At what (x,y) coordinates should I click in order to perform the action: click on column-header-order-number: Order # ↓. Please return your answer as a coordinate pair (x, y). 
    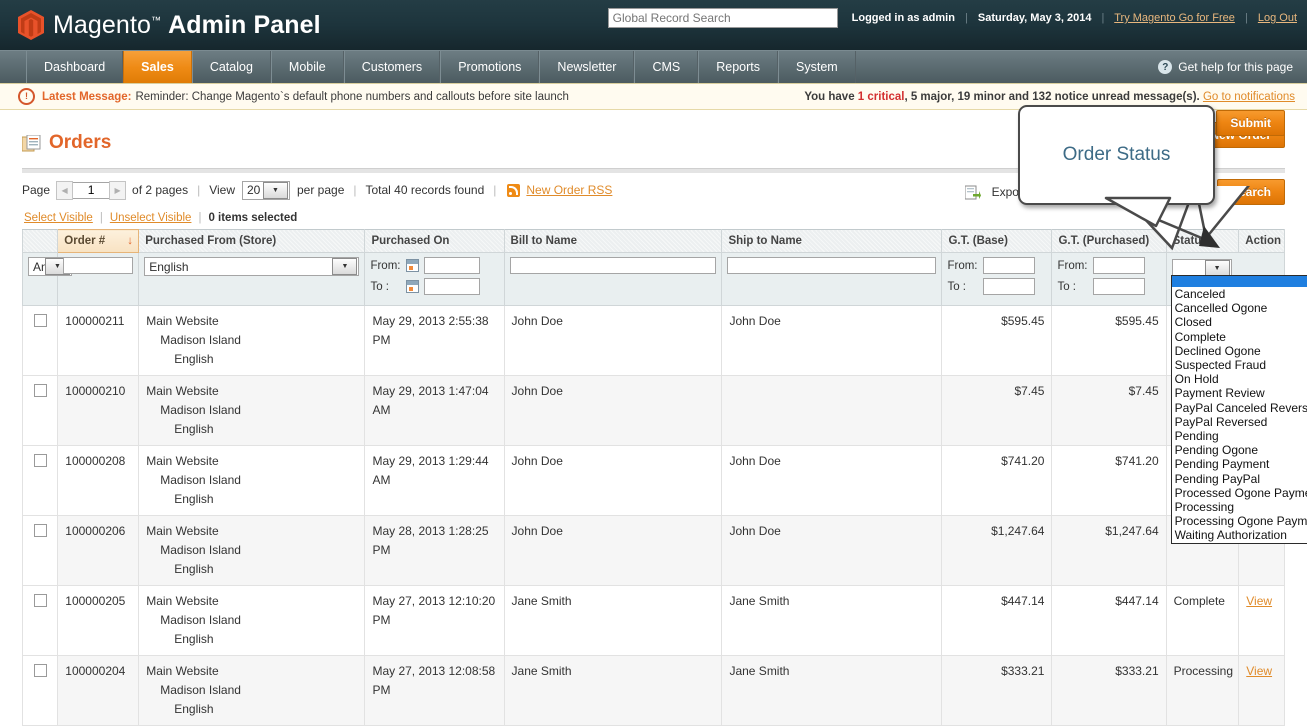
    Looking at the image, I should click on (98, 241).